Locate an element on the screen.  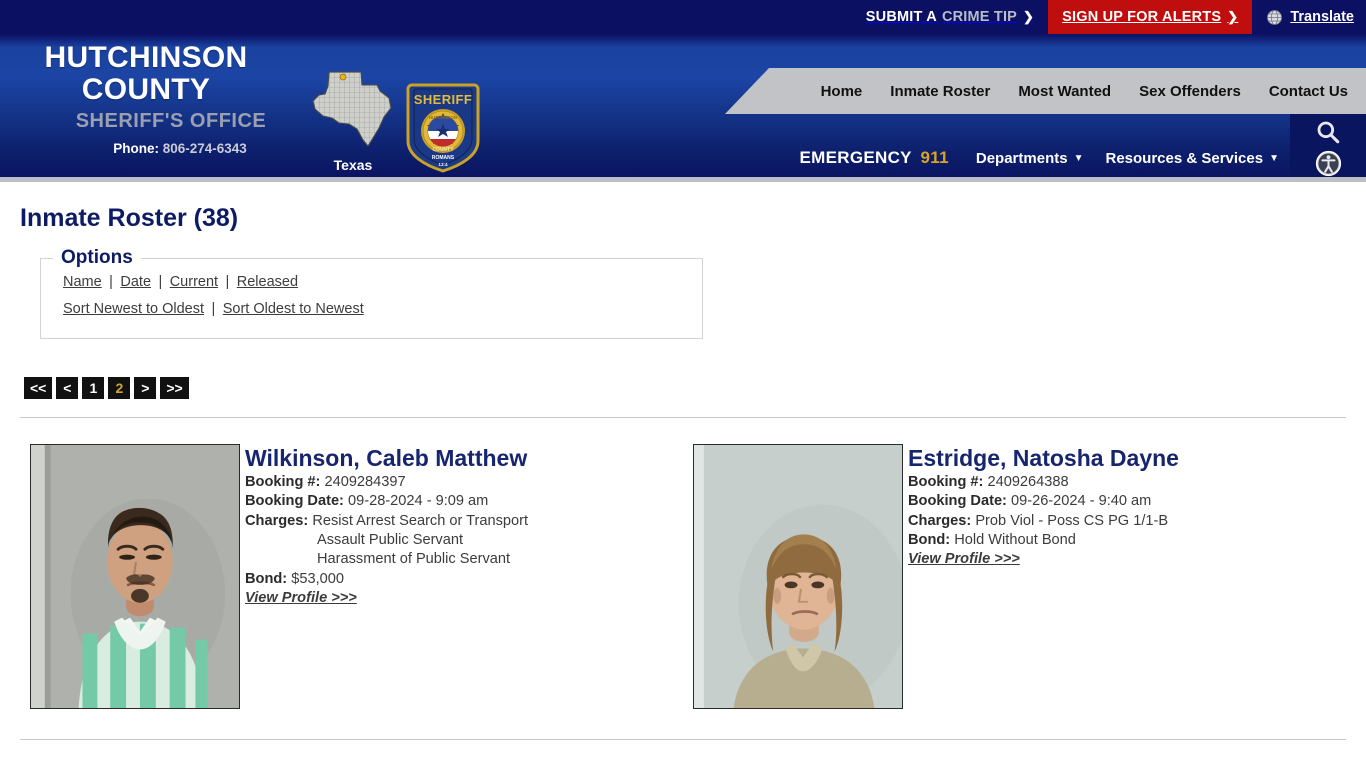
pagination-first: << is located at coordinates (38, 388).